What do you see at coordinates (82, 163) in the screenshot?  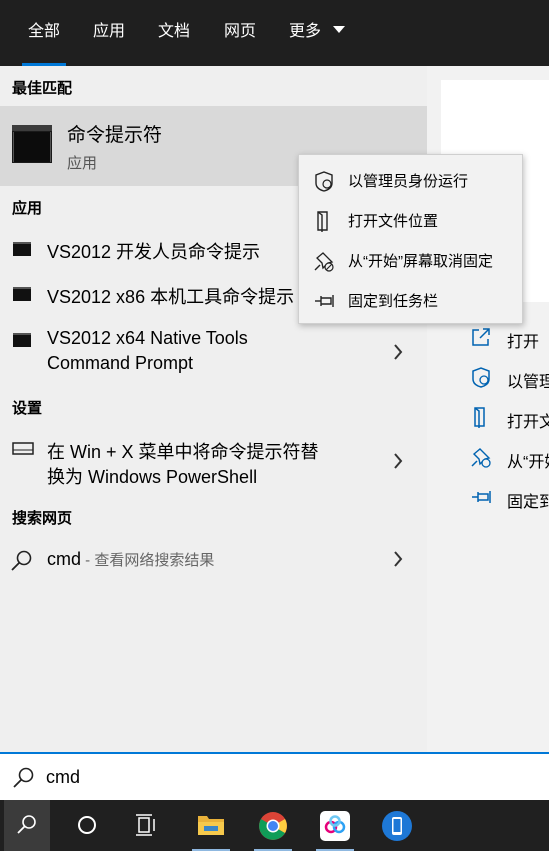 I see `best-match-subtitle: 应用` at bounding box center [82, 163].